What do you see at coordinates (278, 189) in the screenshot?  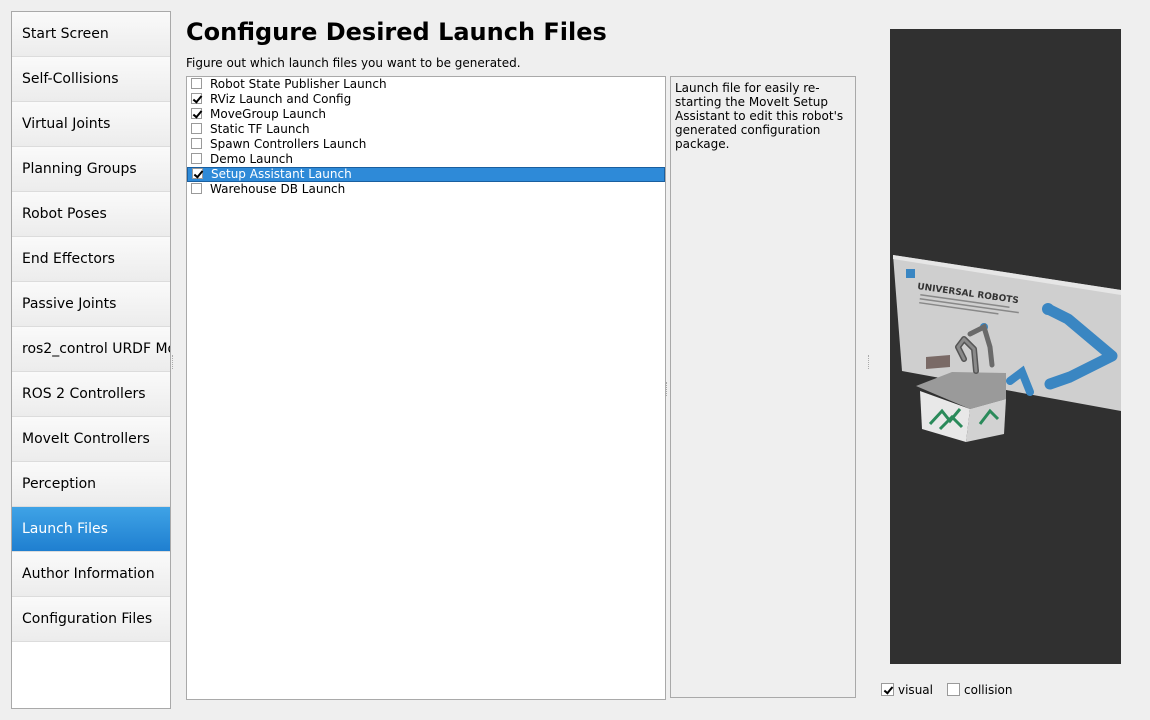 I see `list-item-label: Warehouse DB Launch` at bounding box center [278, 189].